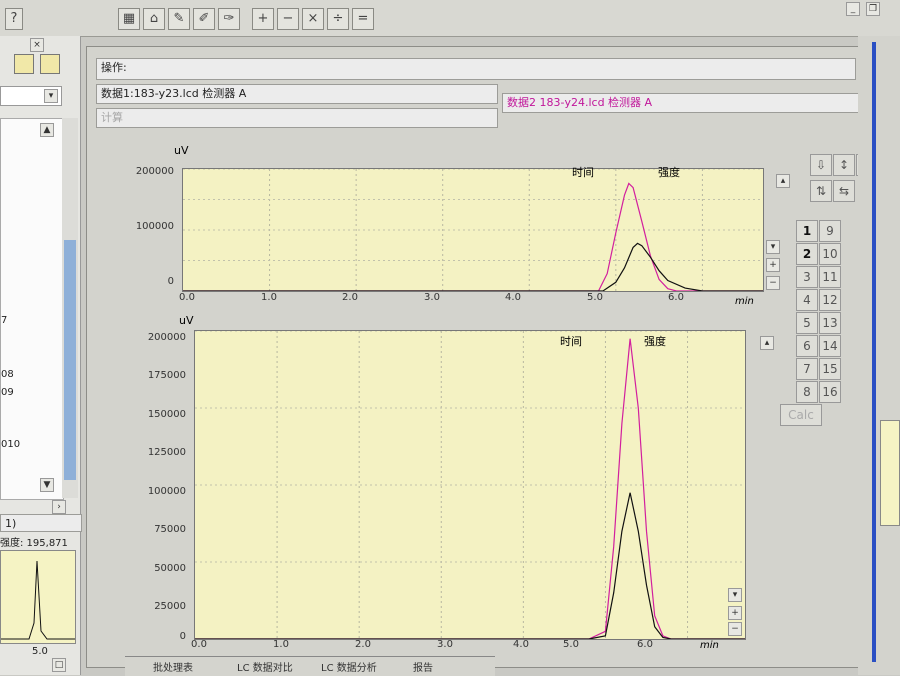  What do you see at coordinates (154, 226) in the screenshot?
I see `plot1-y-tick: 100000` at bounding box center [154, 226].